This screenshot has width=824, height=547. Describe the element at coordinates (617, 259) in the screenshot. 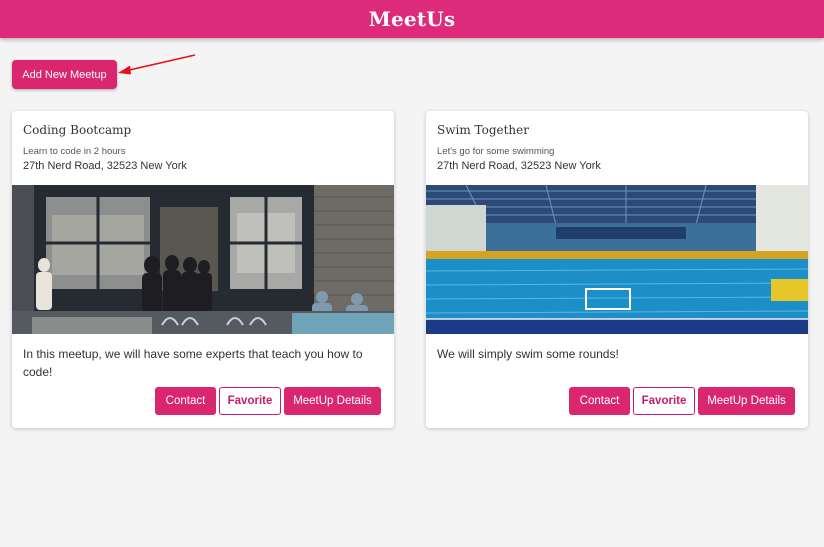

I see `meetup-image-swim-together` at that location.